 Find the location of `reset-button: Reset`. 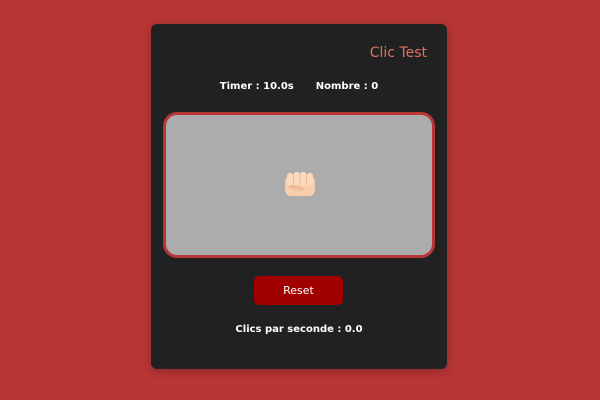

reset-button: Reset is located at coordinates (298, 290).